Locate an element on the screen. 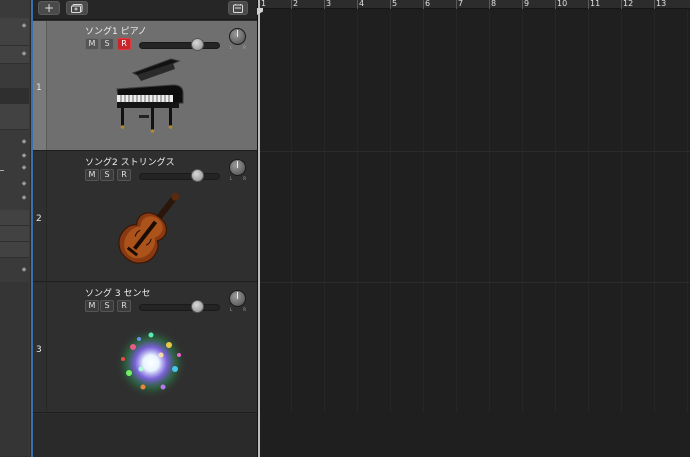 Image resolution: width=690 pixels, height=457 pixels. bar-label: 7 is located at coordinates (461, 4).